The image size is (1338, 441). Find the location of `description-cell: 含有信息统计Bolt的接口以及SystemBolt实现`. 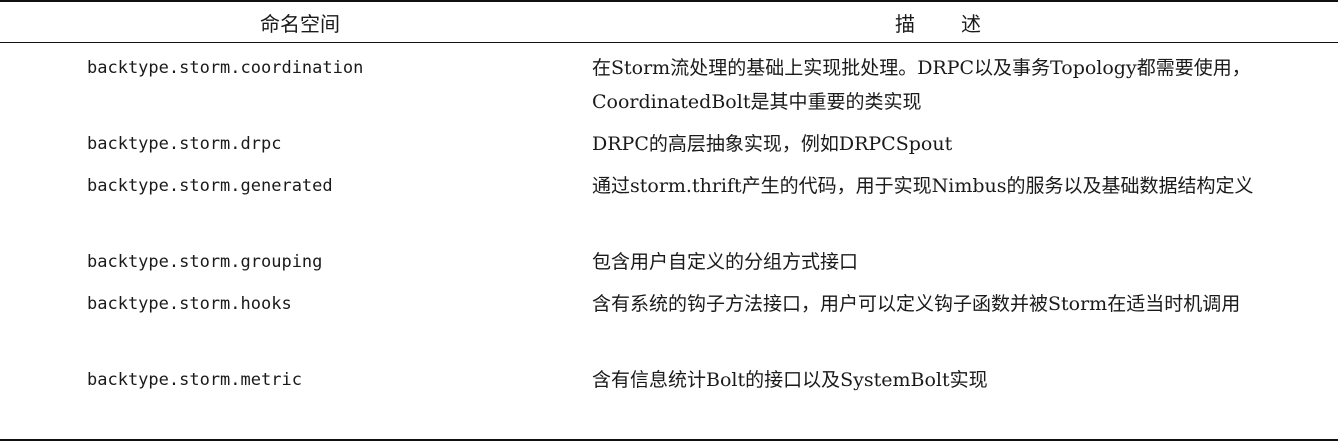

description-cell: 含有信息统计Bolt的接口以及SystemBolt实现 is located at coordinates (790, 380).